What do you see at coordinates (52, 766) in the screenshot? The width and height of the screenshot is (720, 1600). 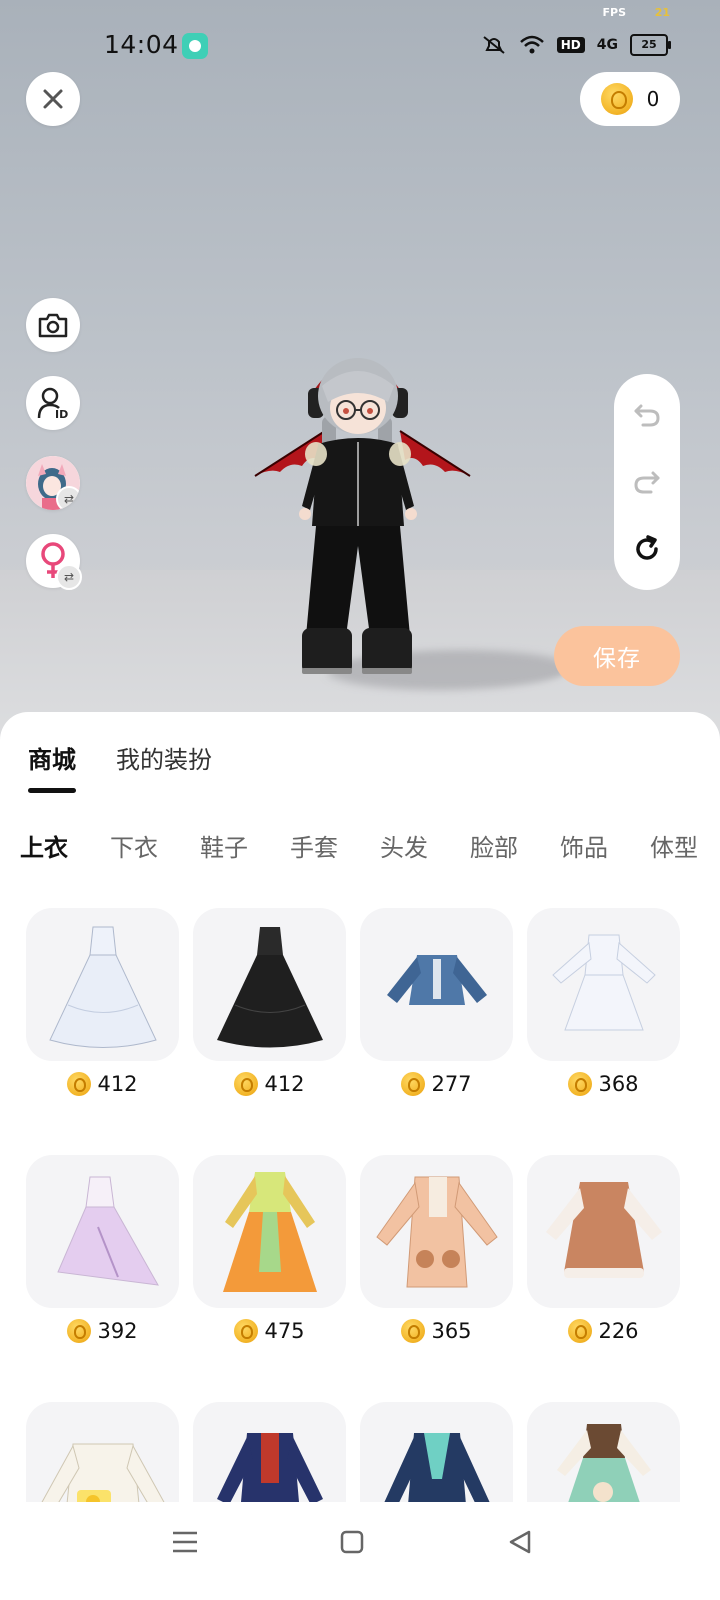 I see `tab-shop: 商城` at bounding box center [52, 766].